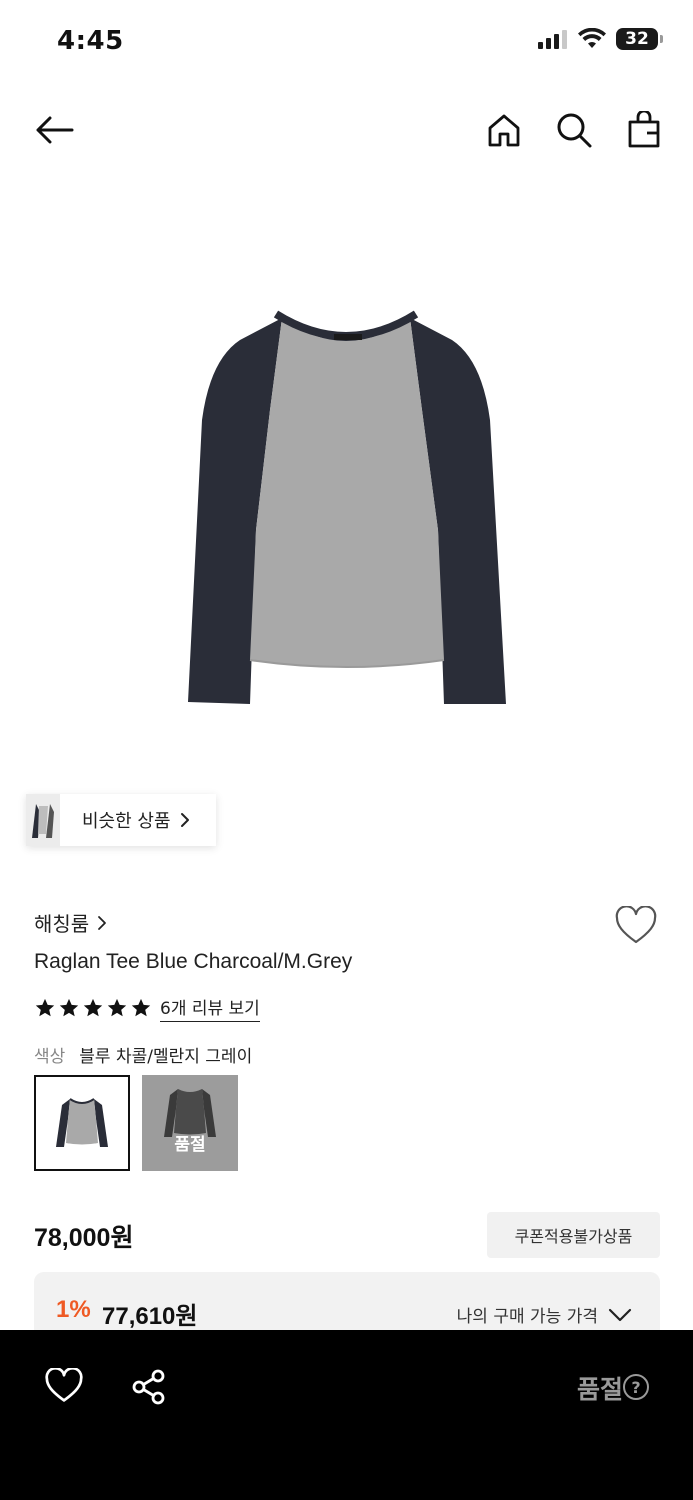  I want to click on top-navigation, so click(346, 132).